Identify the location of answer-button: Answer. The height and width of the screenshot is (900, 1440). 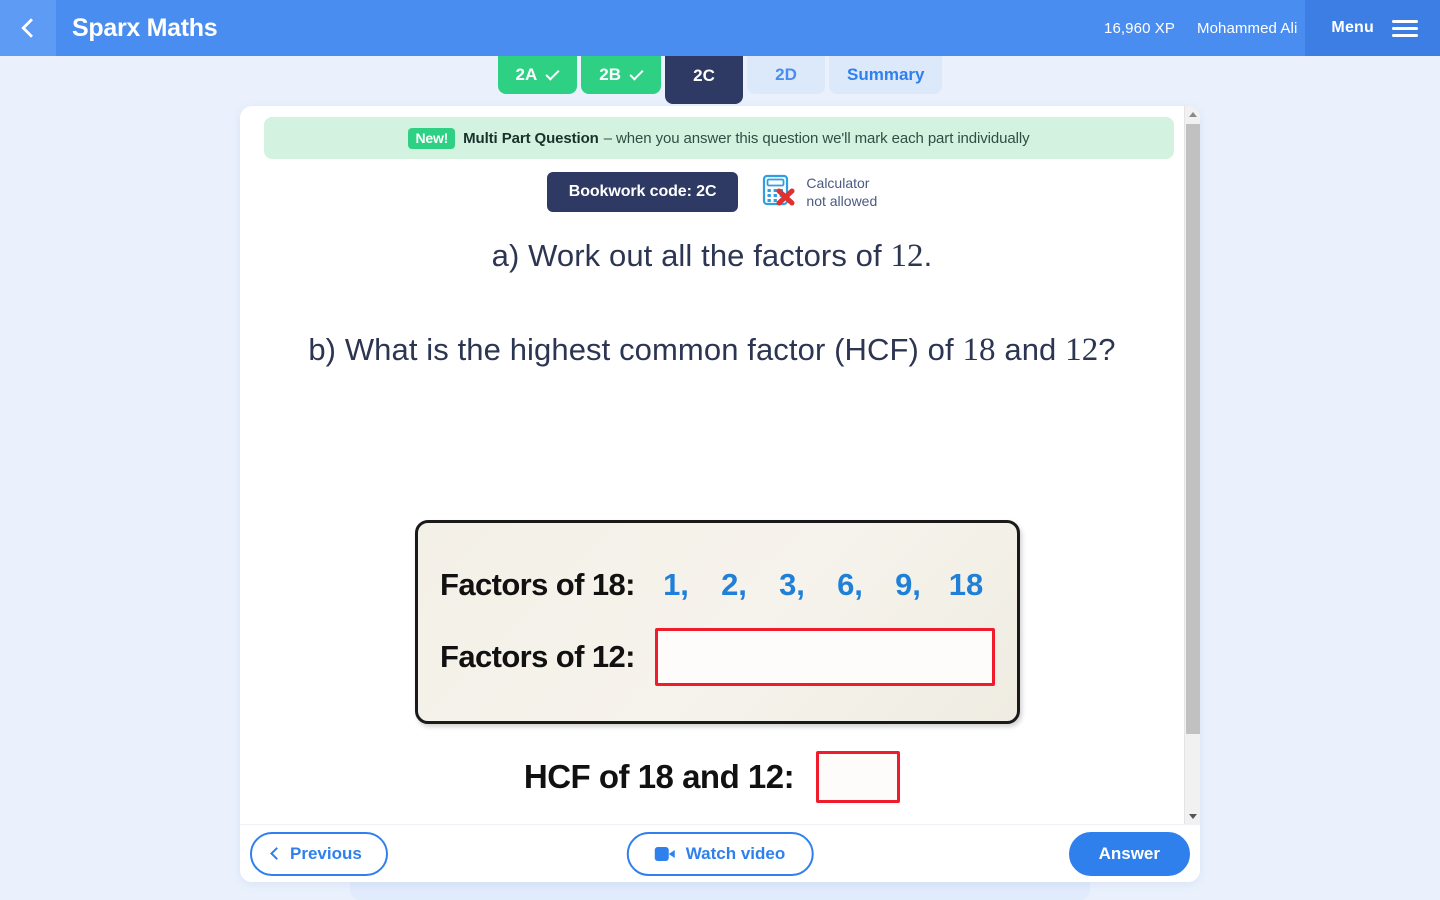
(1129, 853).